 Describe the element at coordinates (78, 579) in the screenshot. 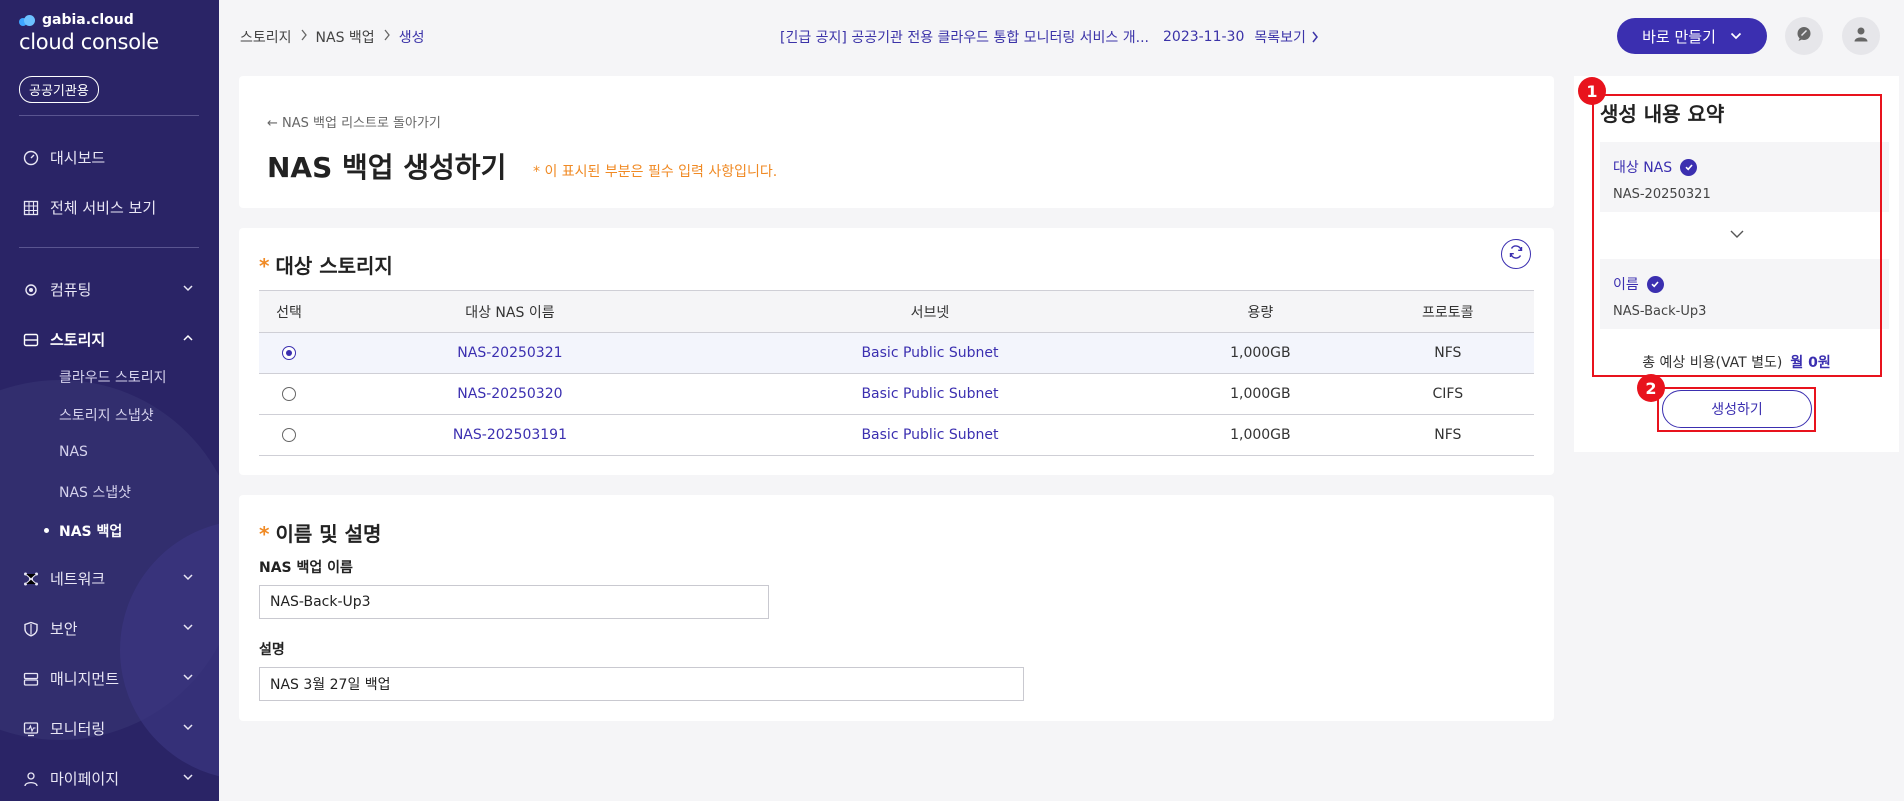

I see `sidebar-item-label: 네트워크` at that location.